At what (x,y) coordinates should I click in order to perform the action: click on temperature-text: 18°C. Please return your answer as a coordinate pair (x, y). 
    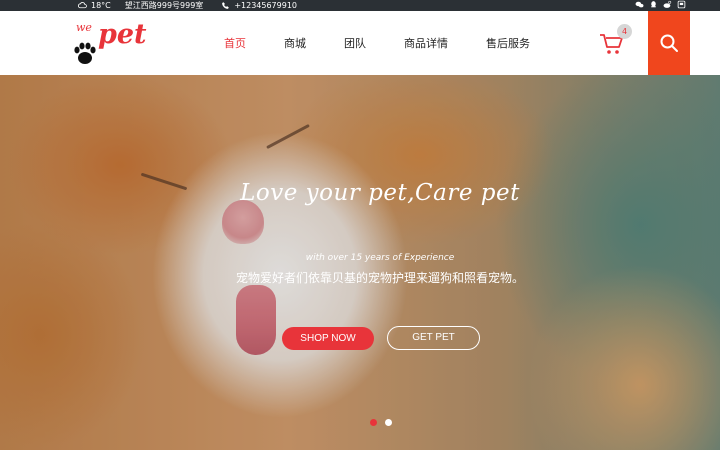
    Looking at the image, I should click on (101, 5).